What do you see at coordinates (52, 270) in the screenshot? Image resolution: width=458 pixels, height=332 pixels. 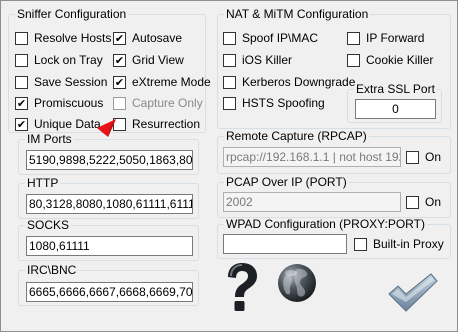 I see `irc-bnc-title: IRC\BNC` at bounding box center [52, 270].